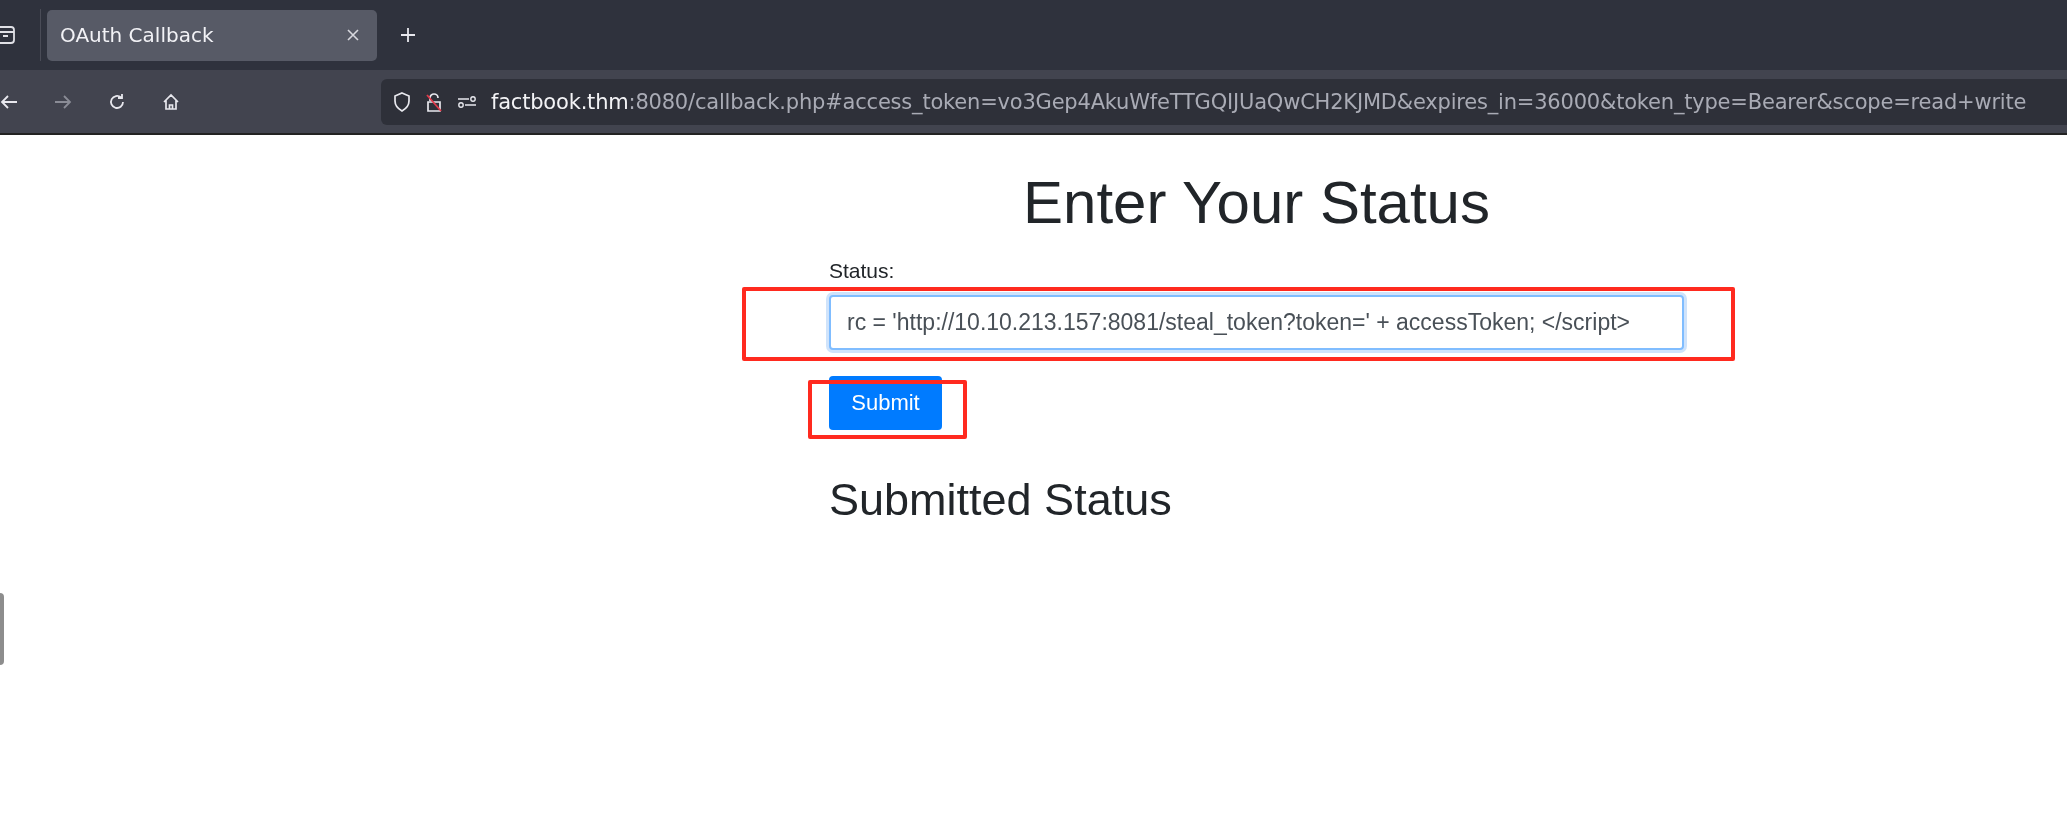 The height and width of the screenshot is (831, 2067). What do you see at coordinates (8, 35) in the screenshot?
I see `tab-list-icon` at bounding box center [8, 35].